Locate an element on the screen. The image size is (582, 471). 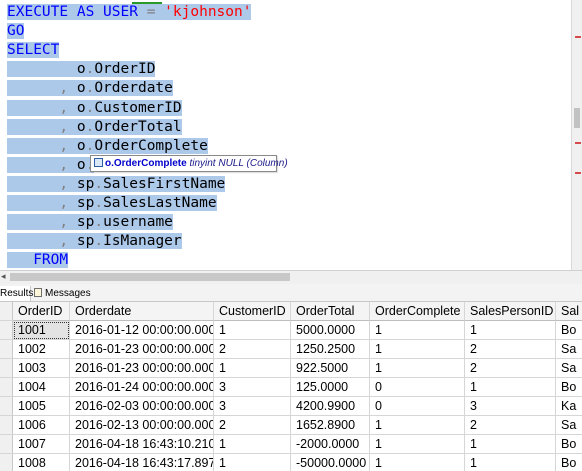
grid-cell: 1004 is located at coordinates (41, 387).